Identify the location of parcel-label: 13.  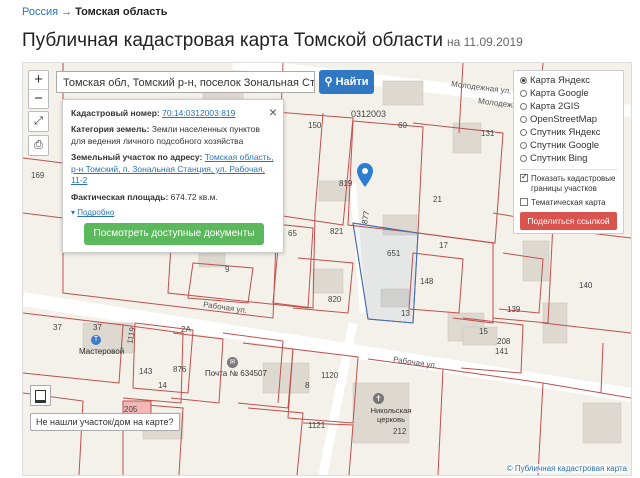
(405, 313).